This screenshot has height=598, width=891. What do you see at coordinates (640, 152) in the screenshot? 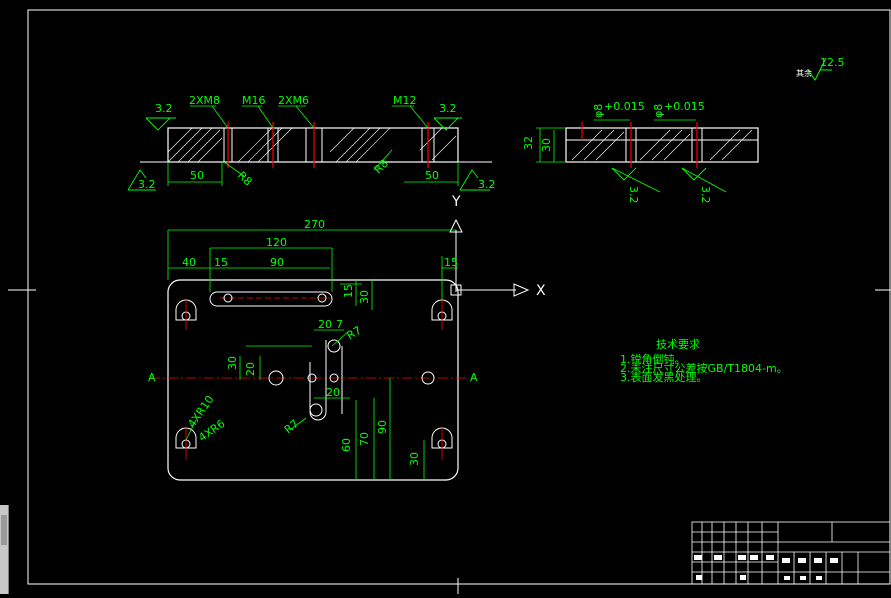
I see `side-section-view: 32 30 φ8 +0.015 φ8 +0.015 3.2 3.2` at bounding box center [640, 152].